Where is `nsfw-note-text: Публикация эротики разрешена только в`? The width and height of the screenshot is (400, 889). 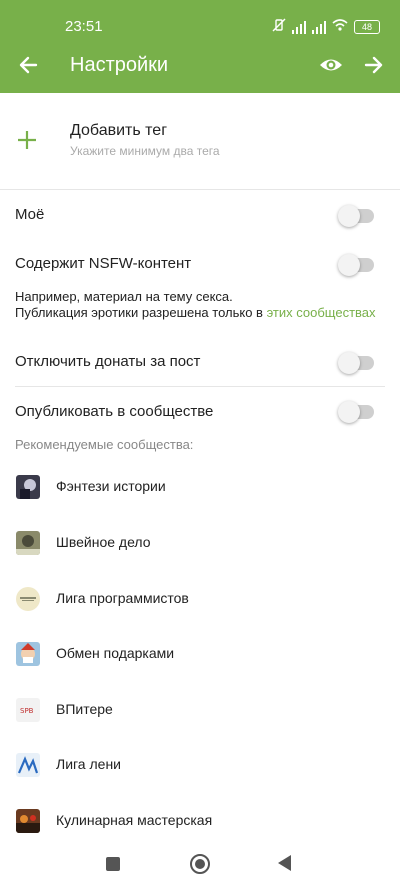
nsfw-note-text: Публикация эротики разрешена только в is located at coordinates (141, 312).